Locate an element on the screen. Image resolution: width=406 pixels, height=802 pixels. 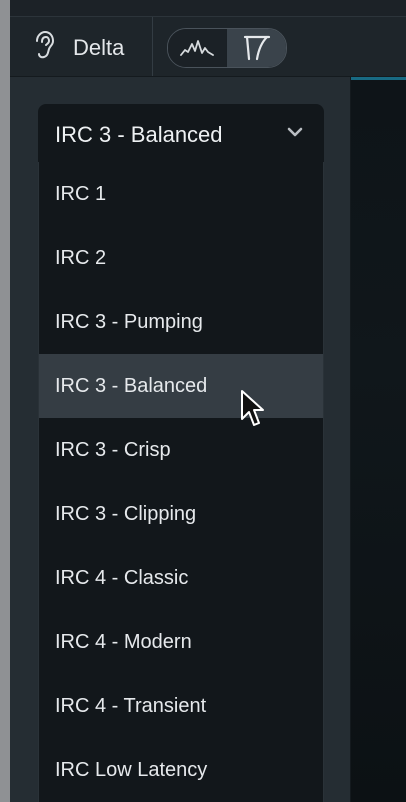
waveform-icon is located at coordinates (197, 48).